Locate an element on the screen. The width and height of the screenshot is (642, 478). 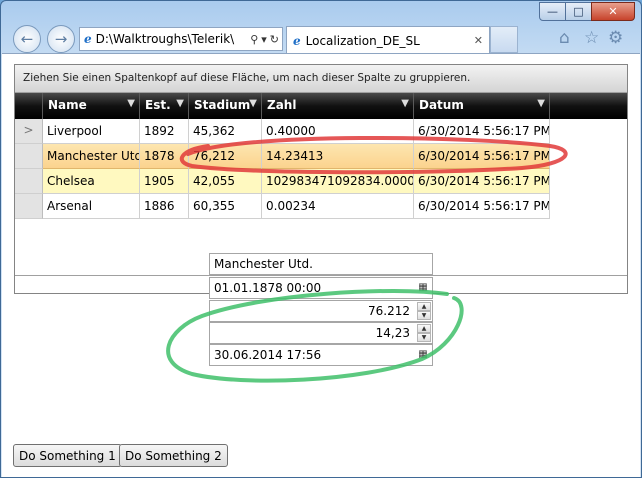
address-text: D:\Walktroughs\Telerik\ is located at coordinates (165, 39).